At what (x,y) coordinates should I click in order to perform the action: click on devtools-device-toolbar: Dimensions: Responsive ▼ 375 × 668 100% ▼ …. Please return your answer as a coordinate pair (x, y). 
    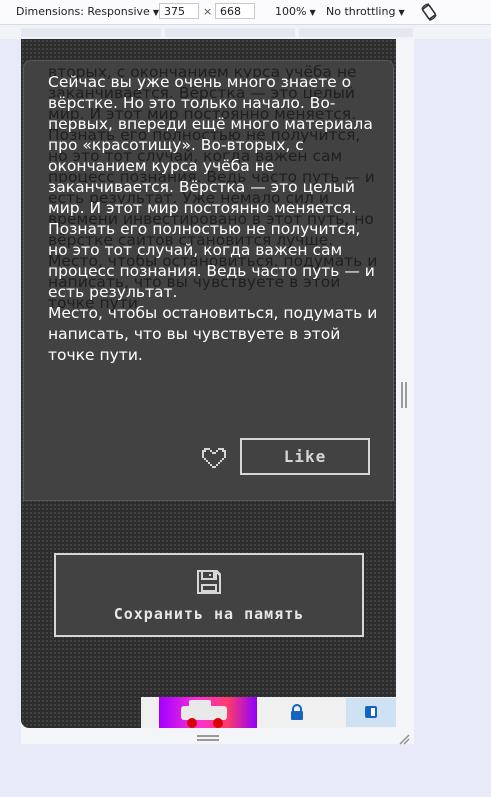
    Looking at the image, I should click on (245, 12).